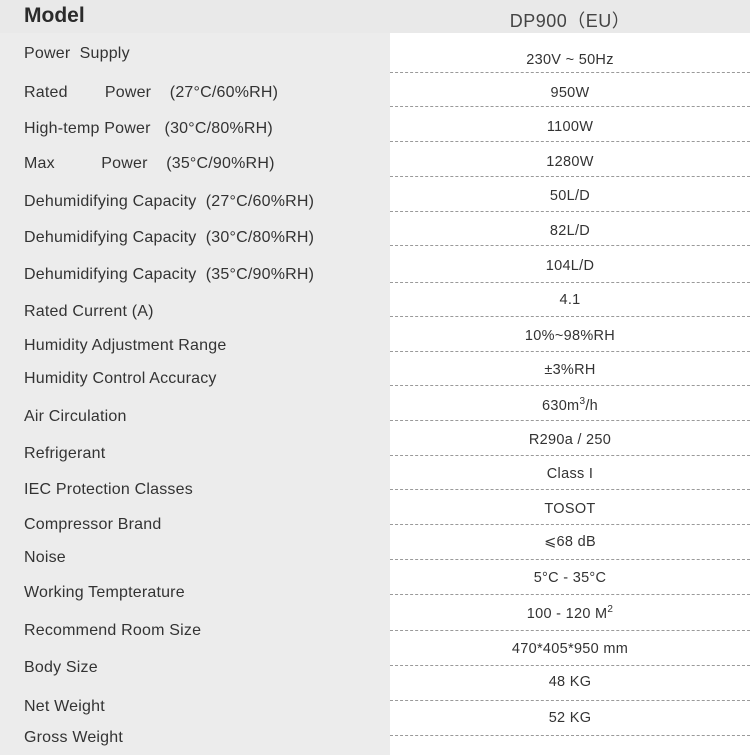 This screenshot has width=750, height=755. What do you see at coordinates (570, 440) in the screenshot?
I see `spec-value-refrigerant: R290a / 250` at bounding box center [570, 440].